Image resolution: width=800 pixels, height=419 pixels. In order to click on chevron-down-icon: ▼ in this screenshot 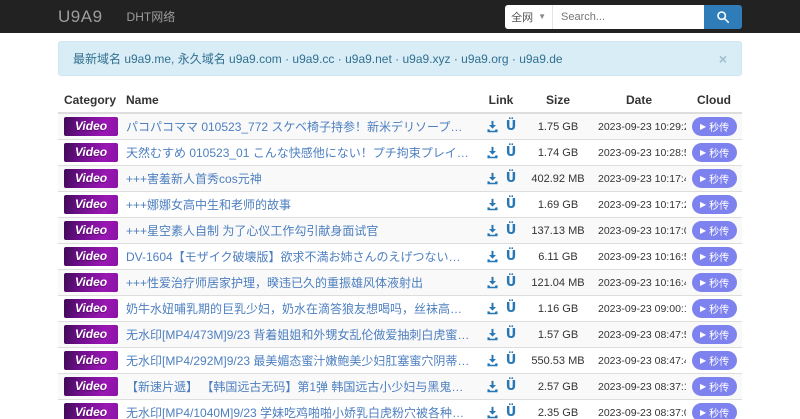, I will do `click(542, 16)`.